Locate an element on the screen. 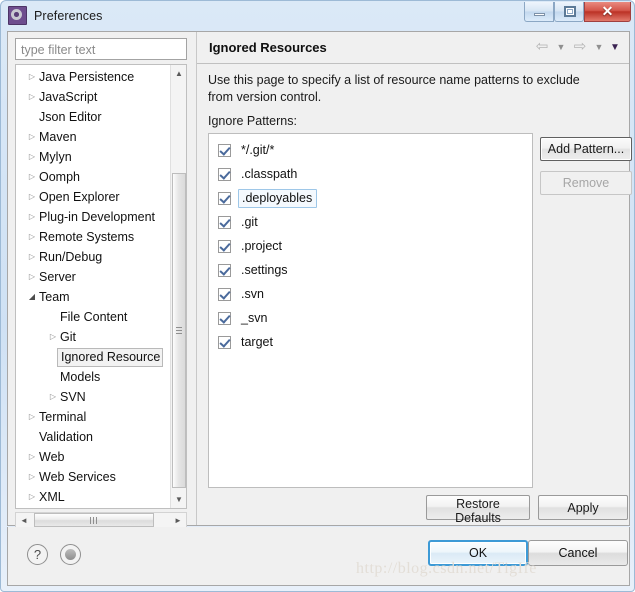  horizontal-scroll-thumb is located at coordinates (94, 520).